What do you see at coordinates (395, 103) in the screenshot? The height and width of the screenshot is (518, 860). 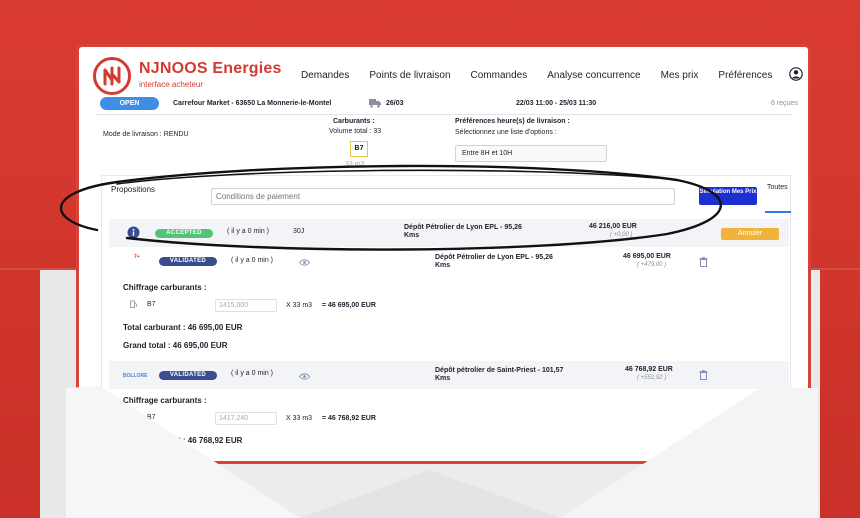 I see `order-delivery-date: 26/03` at bounding box center [395, 103].